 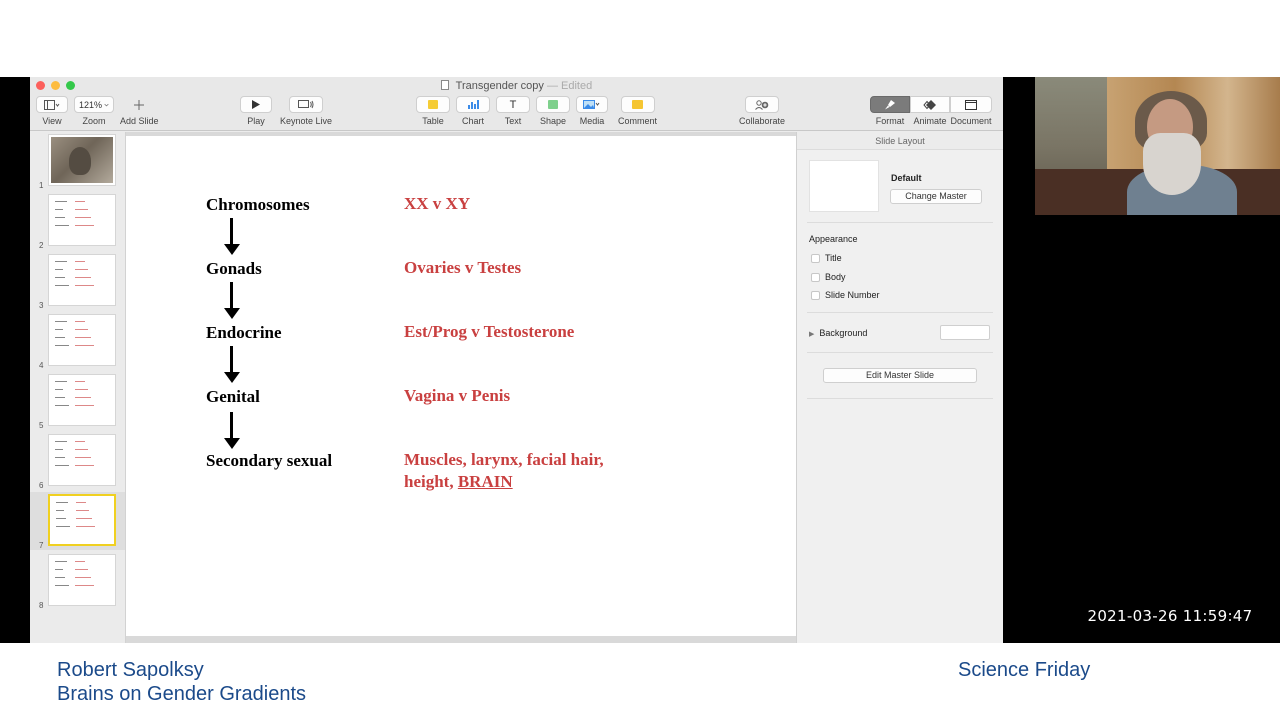 I want to click on slide-thumbnail-row: 5, so click(x=77, y=401).